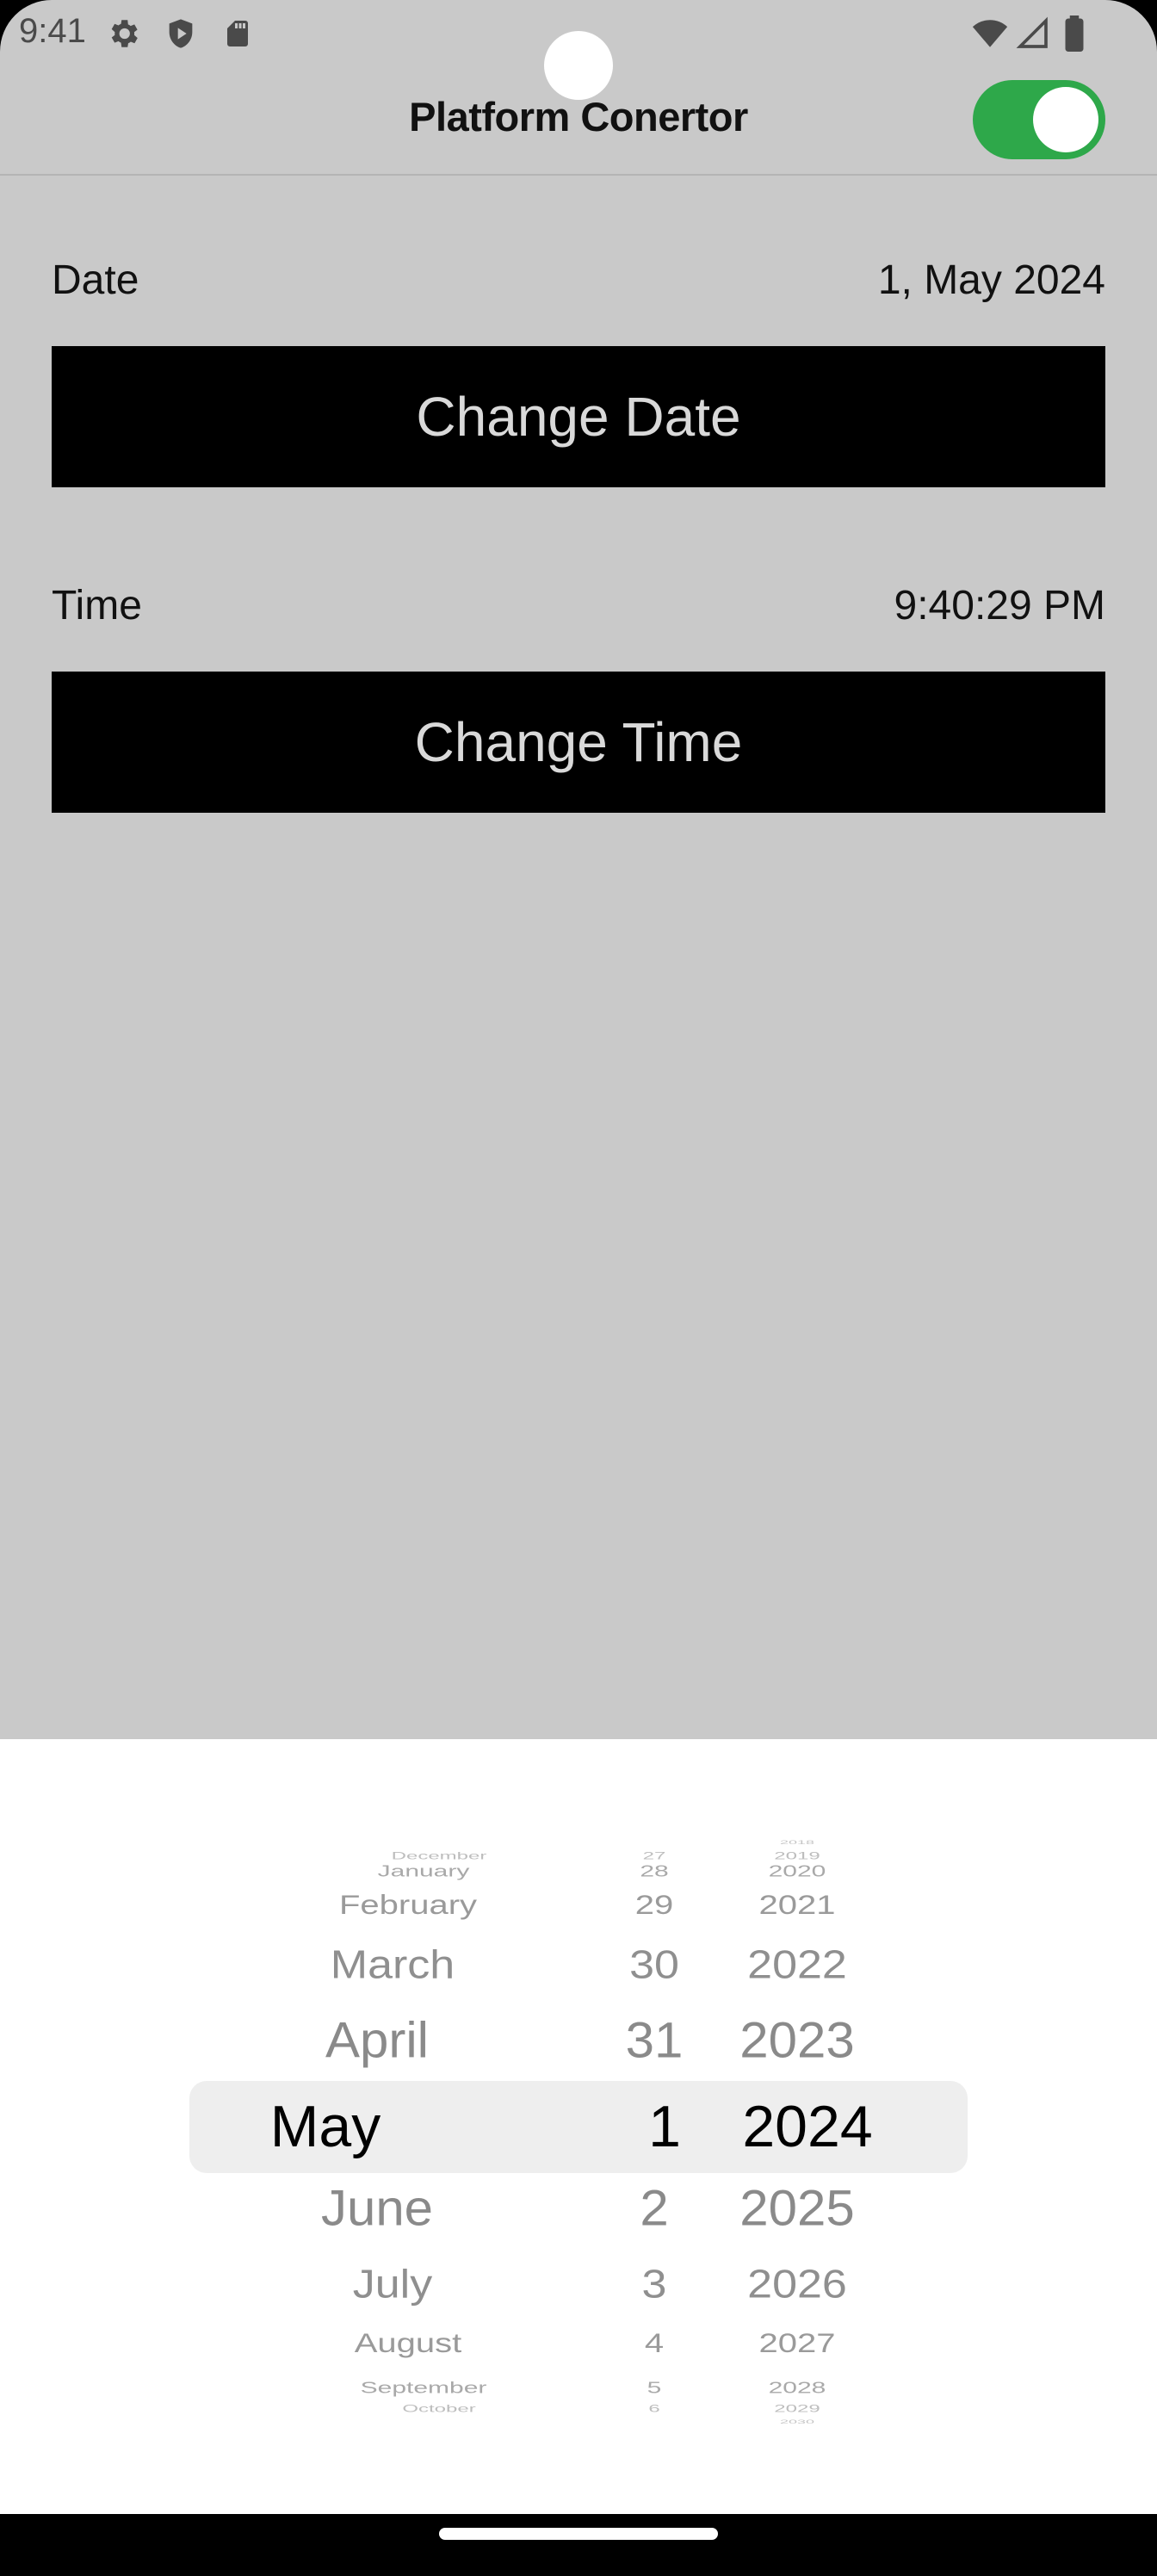 This screenshot has height=2576, width=1157. I want to click on time-value: 9:40:29 PM, so click(1000, 606).